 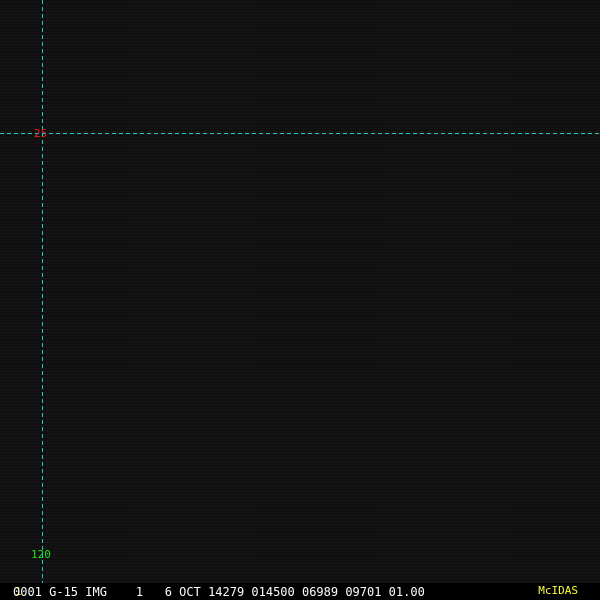 I want to click on longitude-label: 120, so click(x=41, y=554).